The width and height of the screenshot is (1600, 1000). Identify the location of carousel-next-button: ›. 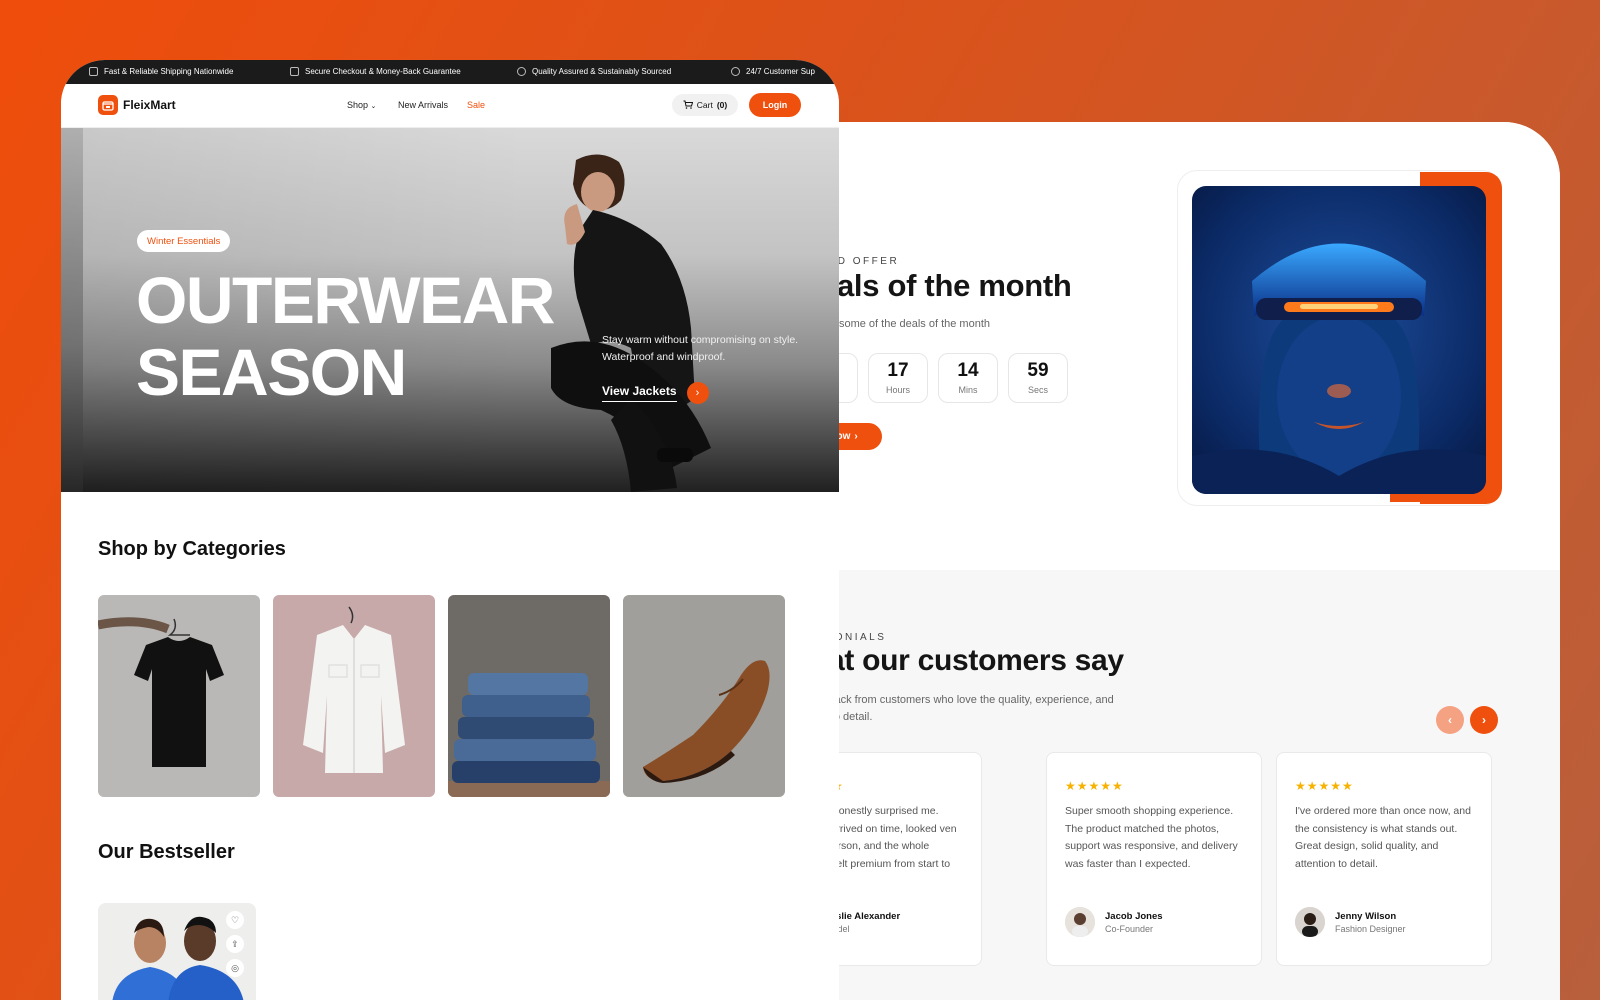
(1484, 720).